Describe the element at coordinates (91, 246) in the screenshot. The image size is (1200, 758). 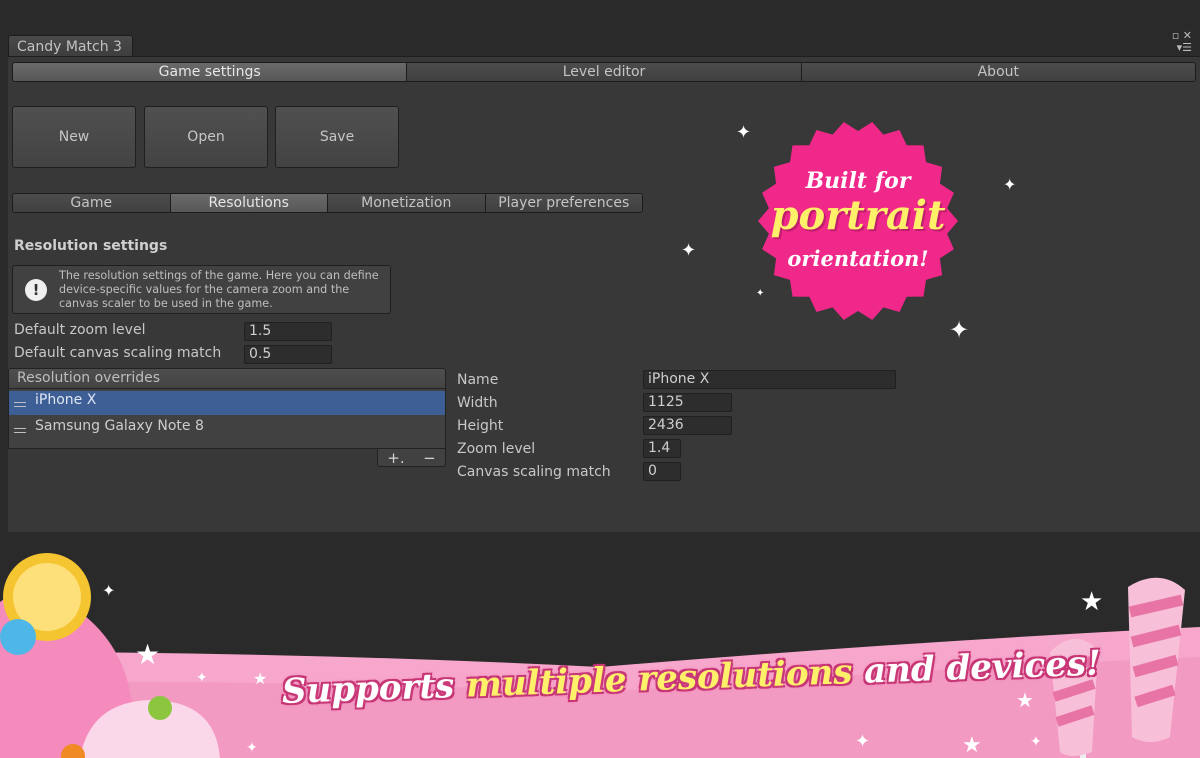
I see `section-title: Resolution settings` at that location.